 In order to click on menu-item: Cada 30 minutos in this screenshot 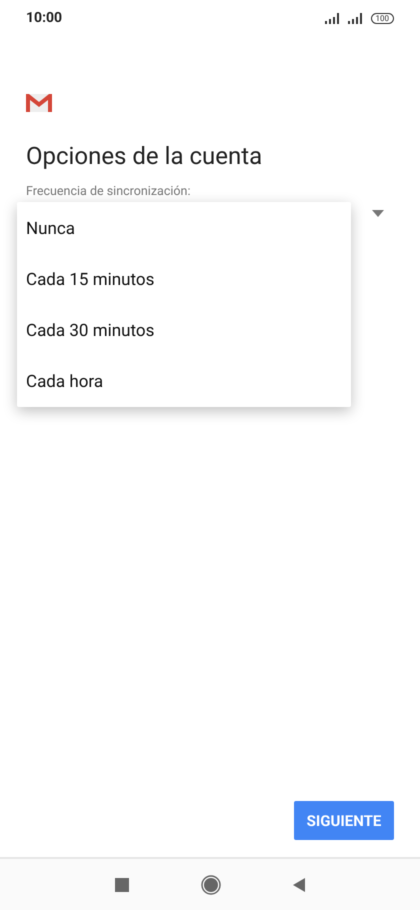, I will do `click(184, 330)`.